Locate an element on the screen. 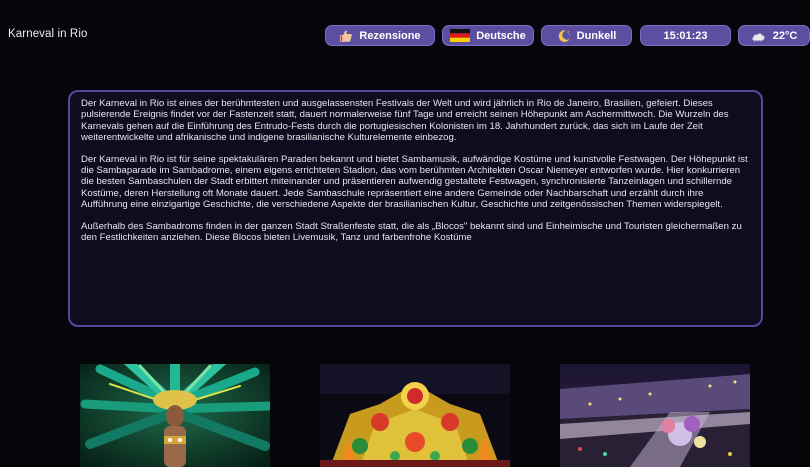 This screenshot has width=810, height=467. theme-toggle-label: Dunkell is located at coordinates (596, 35).